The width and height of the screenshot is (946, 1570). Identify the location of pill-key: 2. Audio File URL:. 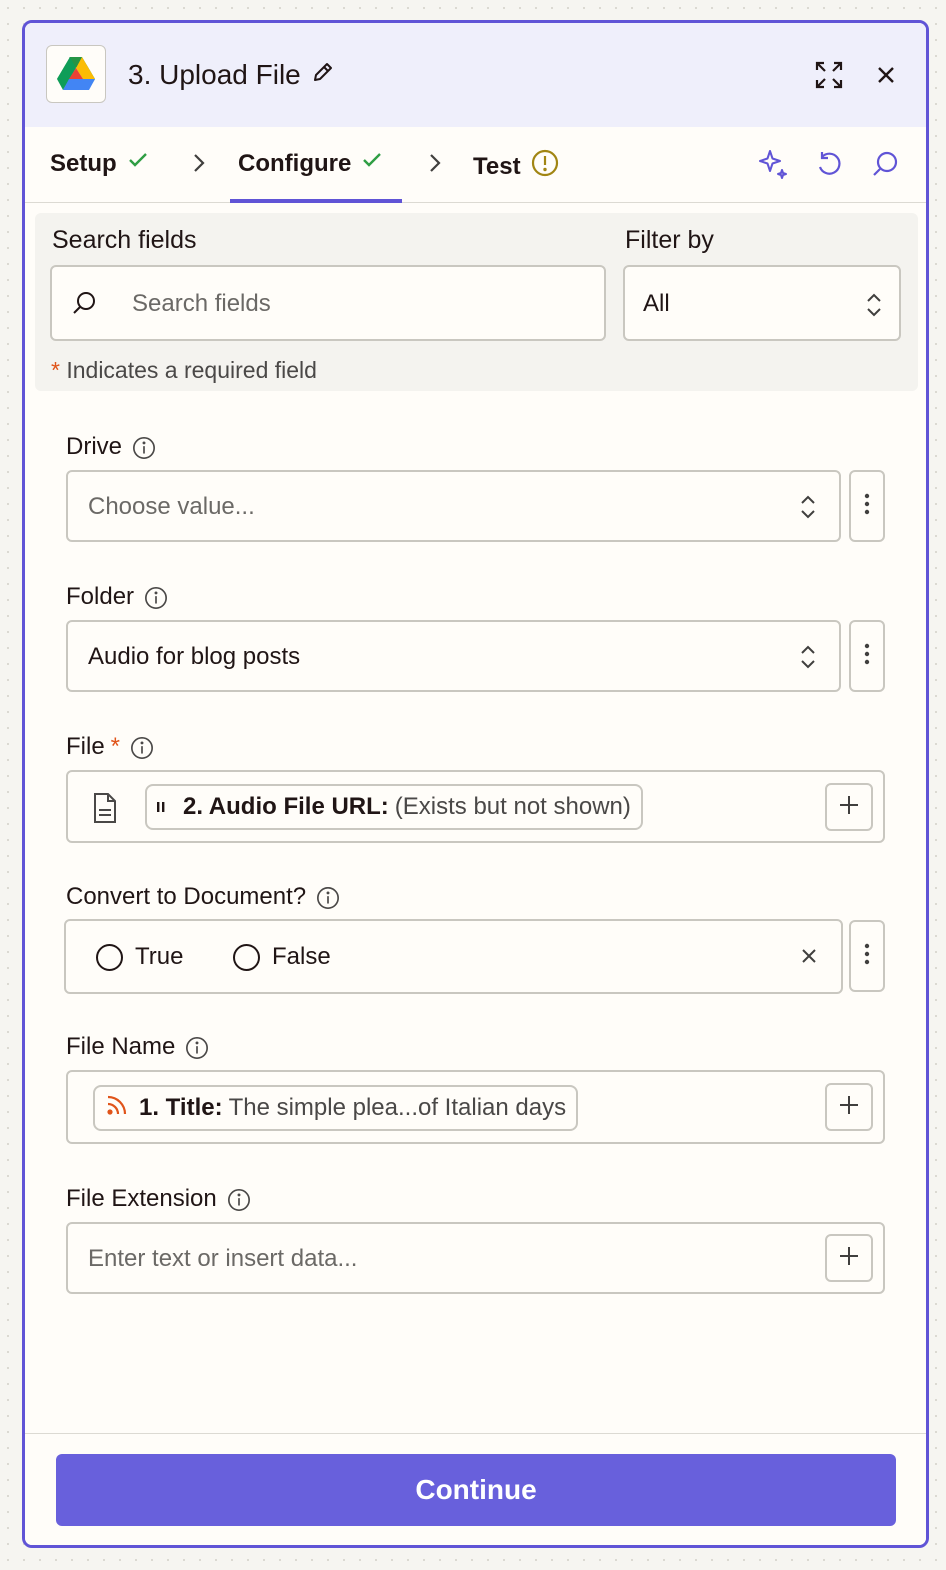
(286, 806).